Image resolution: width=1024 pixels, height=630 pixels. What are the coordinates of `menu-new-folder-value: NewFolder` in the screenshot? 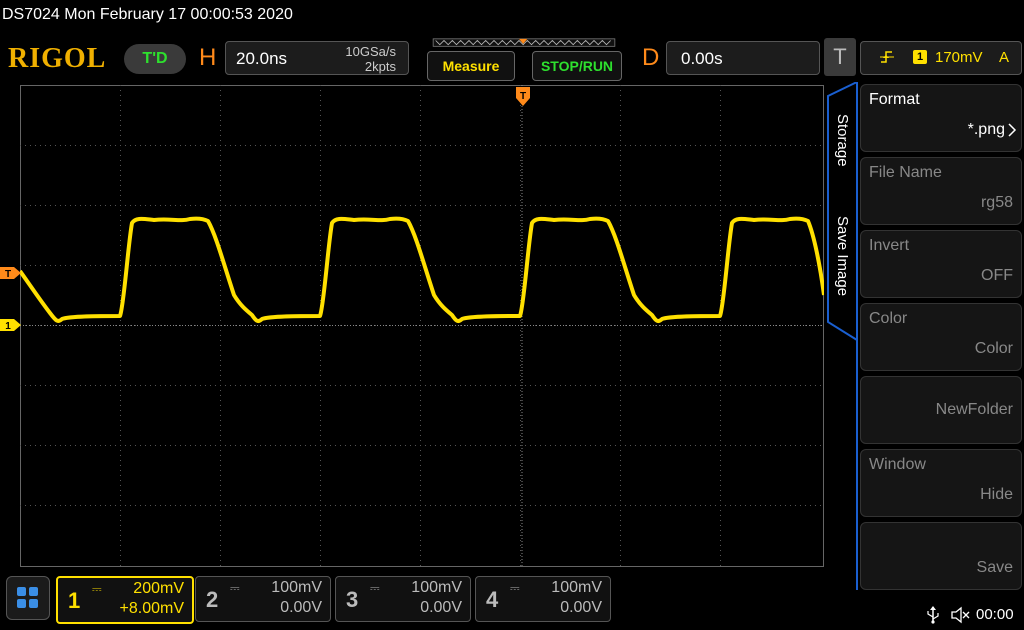 It's located at (974, 409).